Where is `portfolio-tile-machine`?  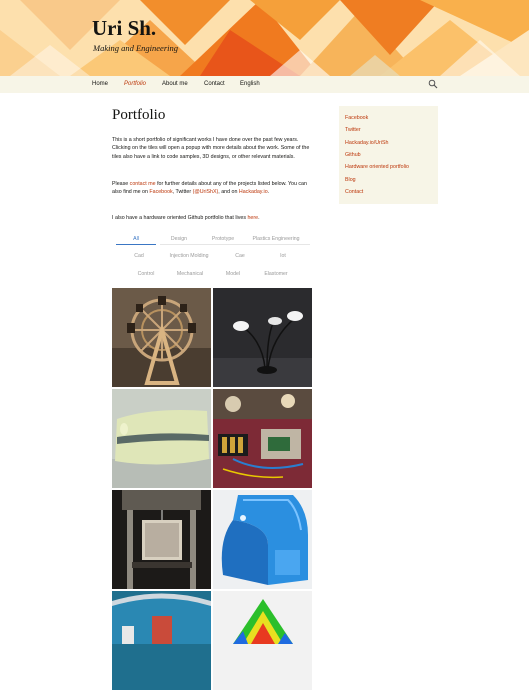
portfolio-tile-machine is located at coordinates (161, 539).